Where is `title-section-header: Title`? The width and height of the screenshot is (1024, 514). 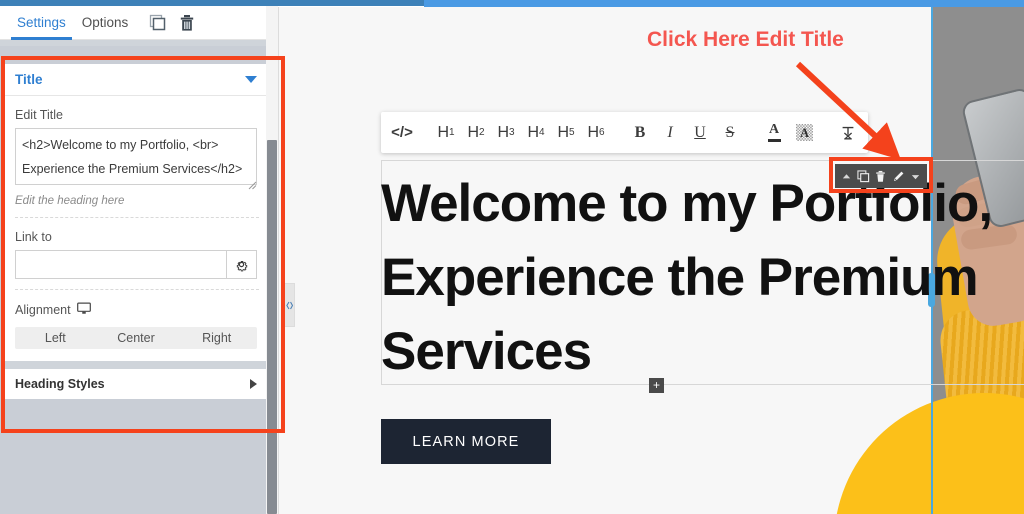
title-section-header: Title is located at coordinates (137, 80).